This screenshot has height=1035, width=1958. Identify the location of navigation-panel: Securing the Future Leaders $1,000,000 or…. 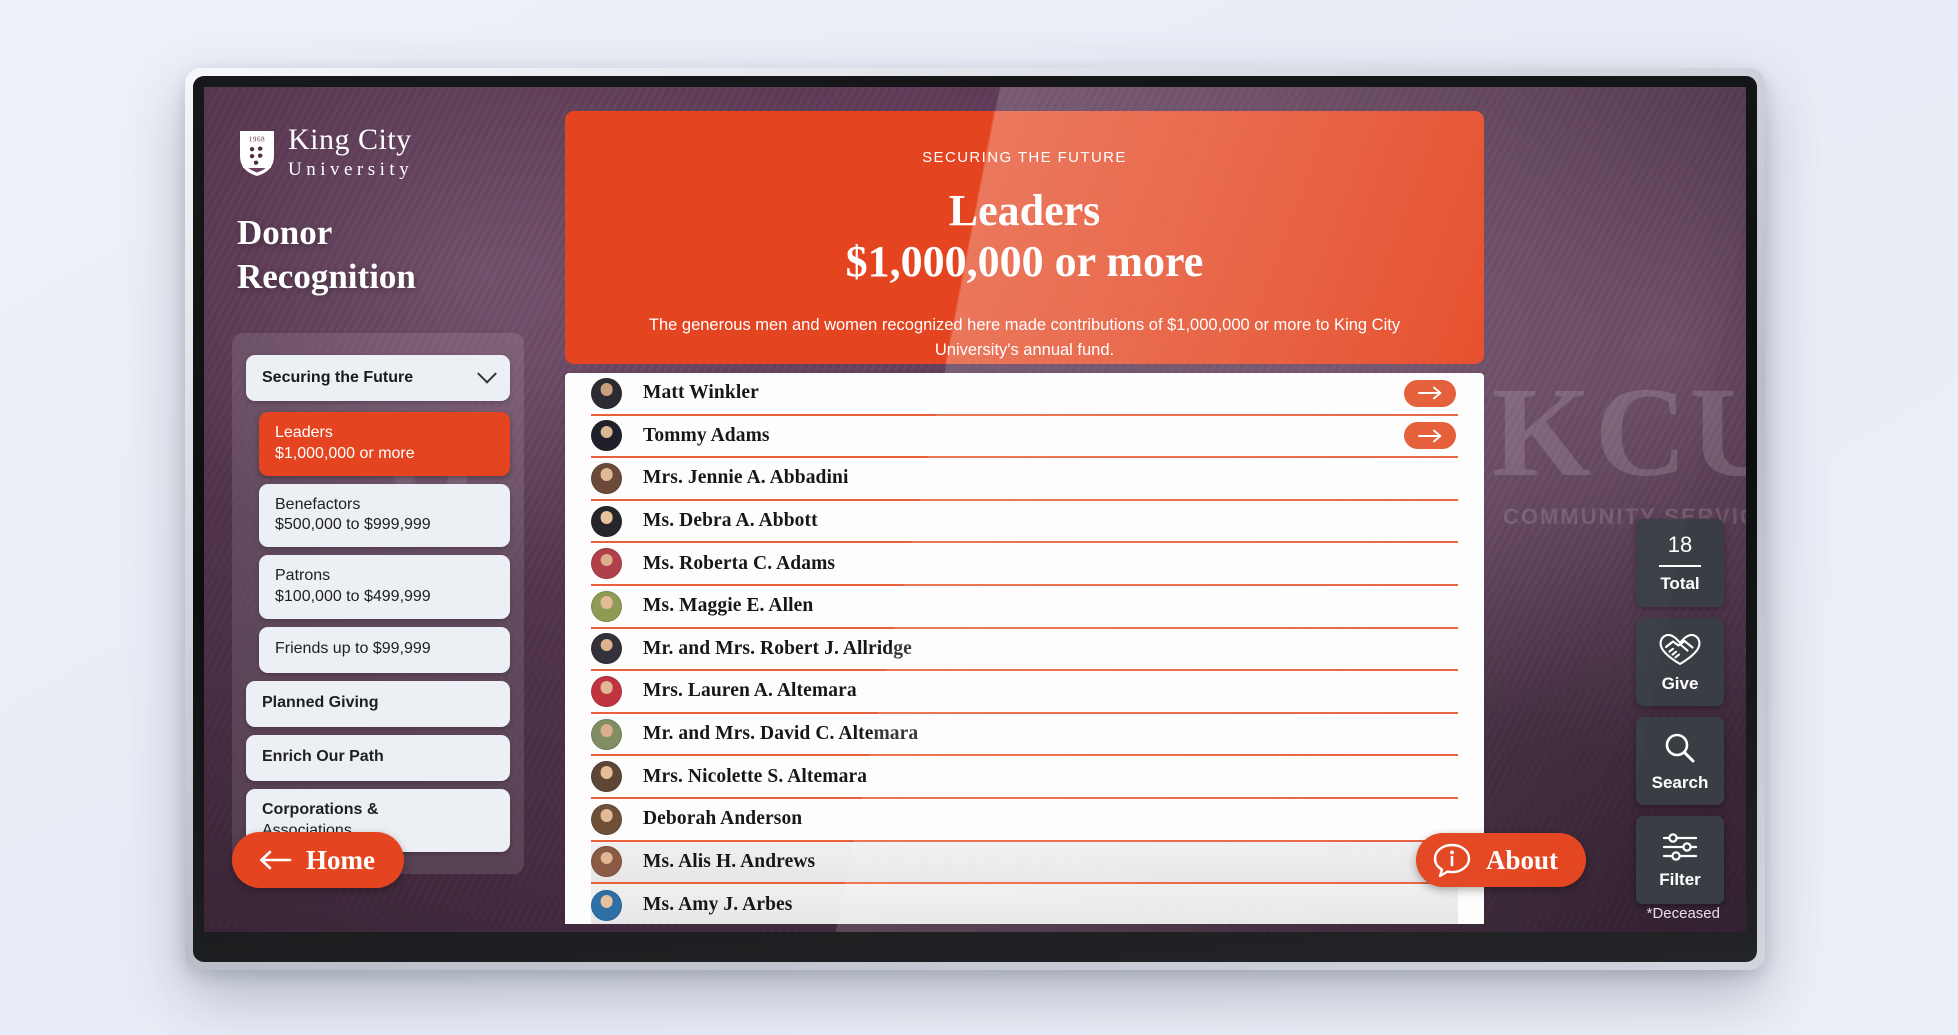
(378, 604).